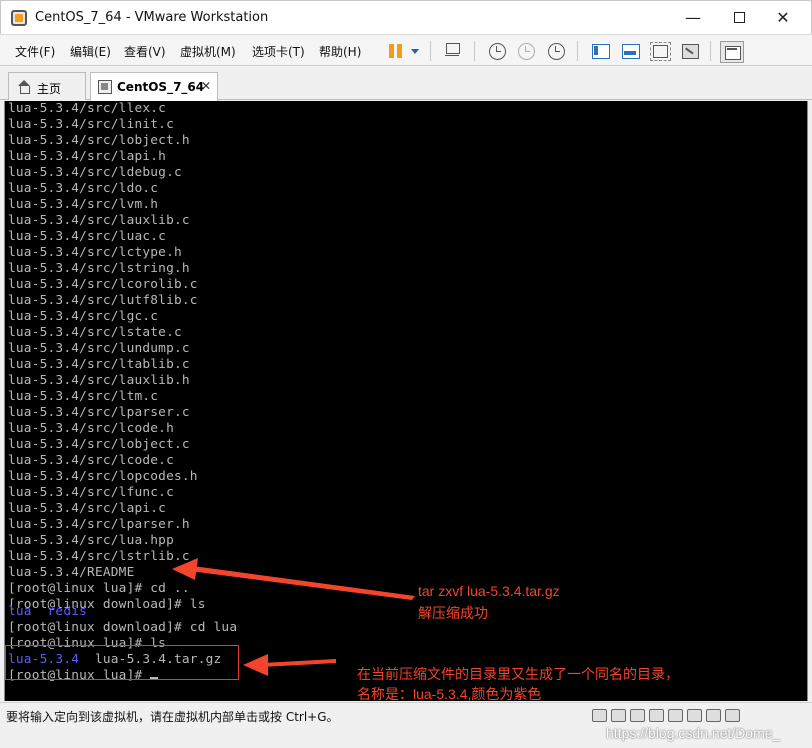 This screenshot has height=748, width=812. What do you see at coordinates (732, 52) in the screenshot?
I see `library-icon` at bounding box center [732, 52].